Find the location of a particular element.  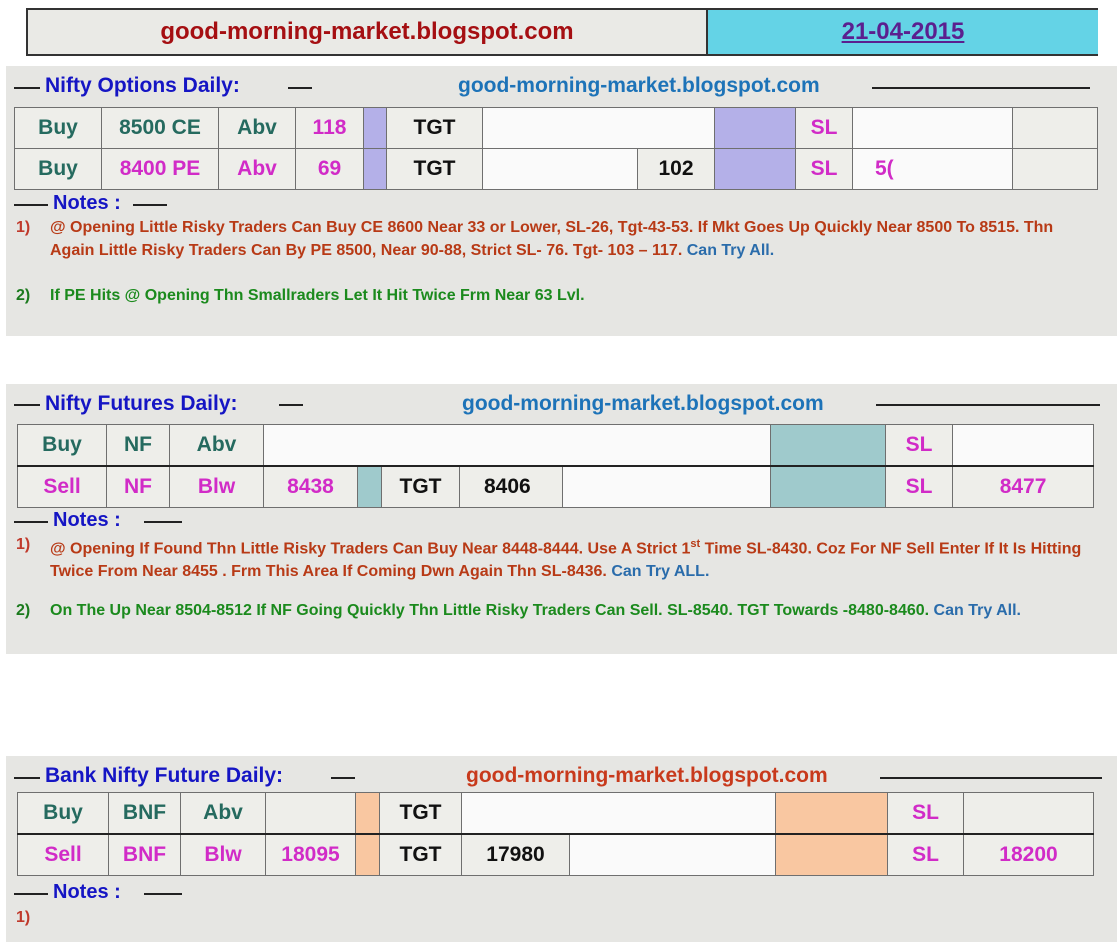

action-cell: Sell is located at coordinates (62, 486).